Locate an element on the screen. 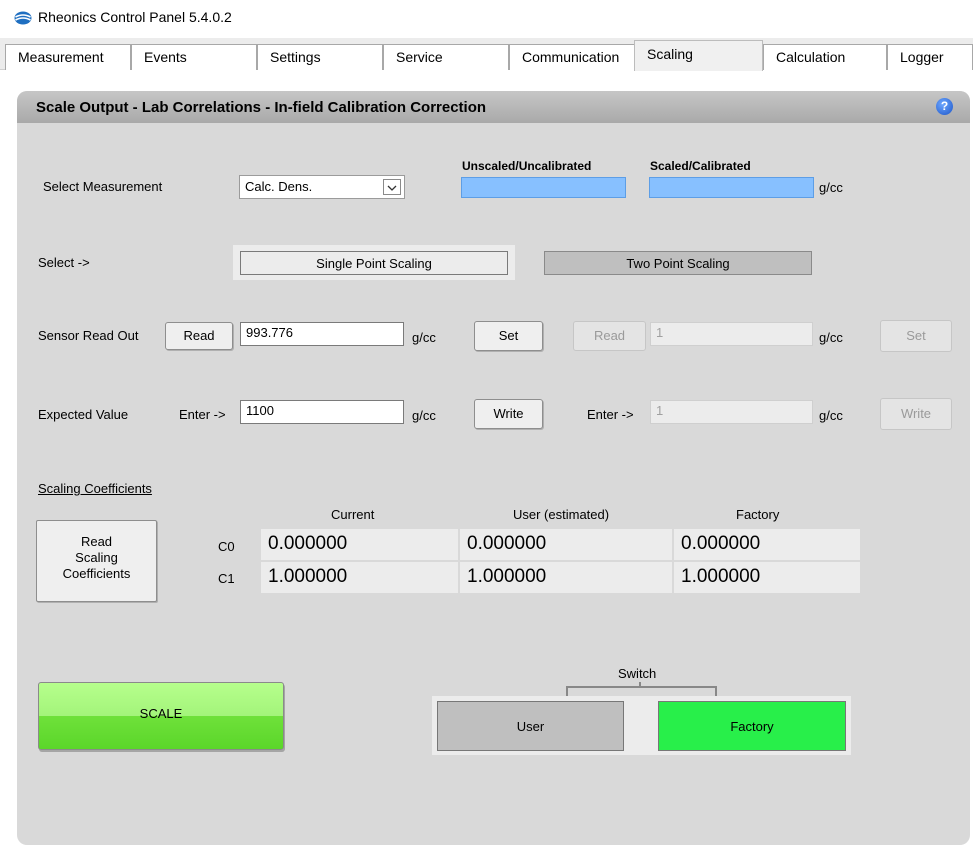 This screenshot has width=973, height=863. coeff-c0-user: 0.000000 is located at coordinates (566, 544).